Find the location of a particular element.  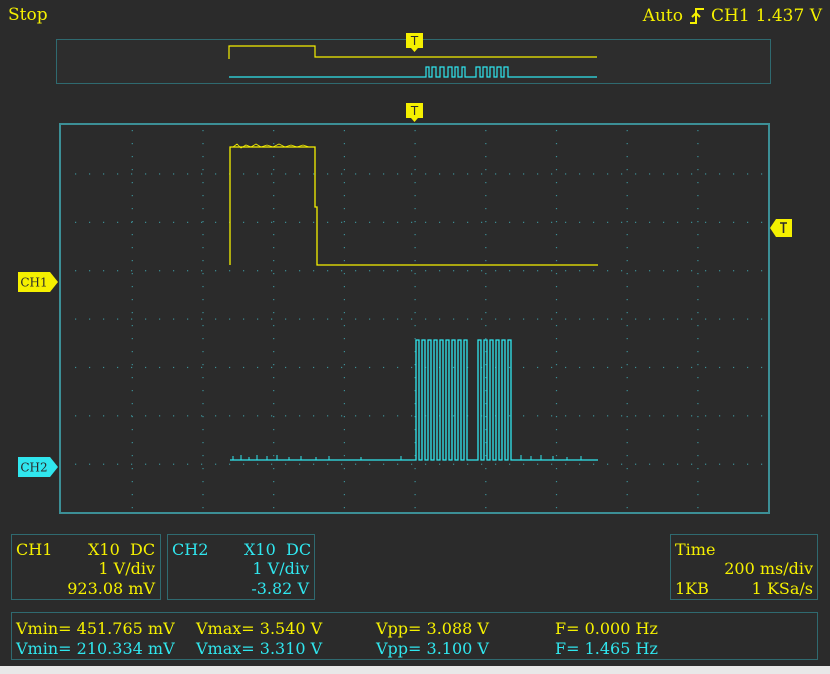

trigger-position-marker: T is located at coordinates (414, 112).